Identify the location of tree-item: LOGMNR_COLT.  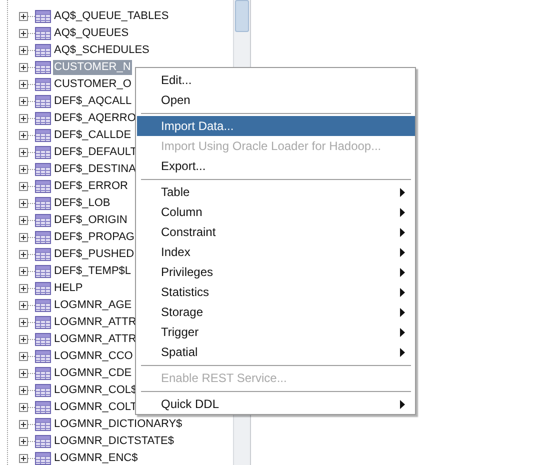
(95, 407).